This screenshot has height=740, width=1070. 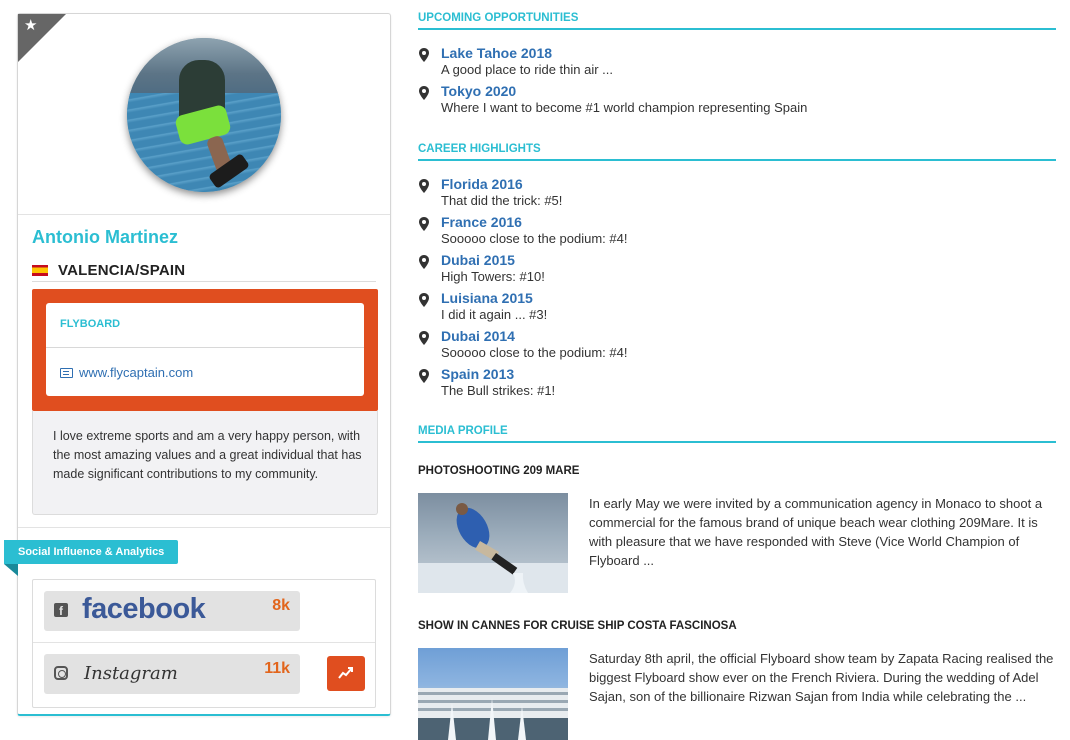 I want to click on facebook-label: facebook, so click(x=144, y=609).